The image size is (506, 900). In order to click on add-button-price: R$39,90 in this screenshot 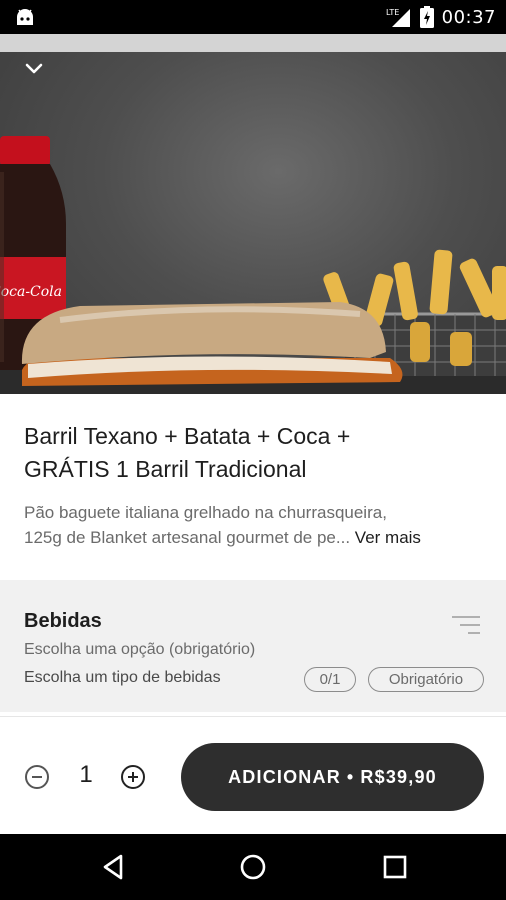, I will do `click(398, 776)`.